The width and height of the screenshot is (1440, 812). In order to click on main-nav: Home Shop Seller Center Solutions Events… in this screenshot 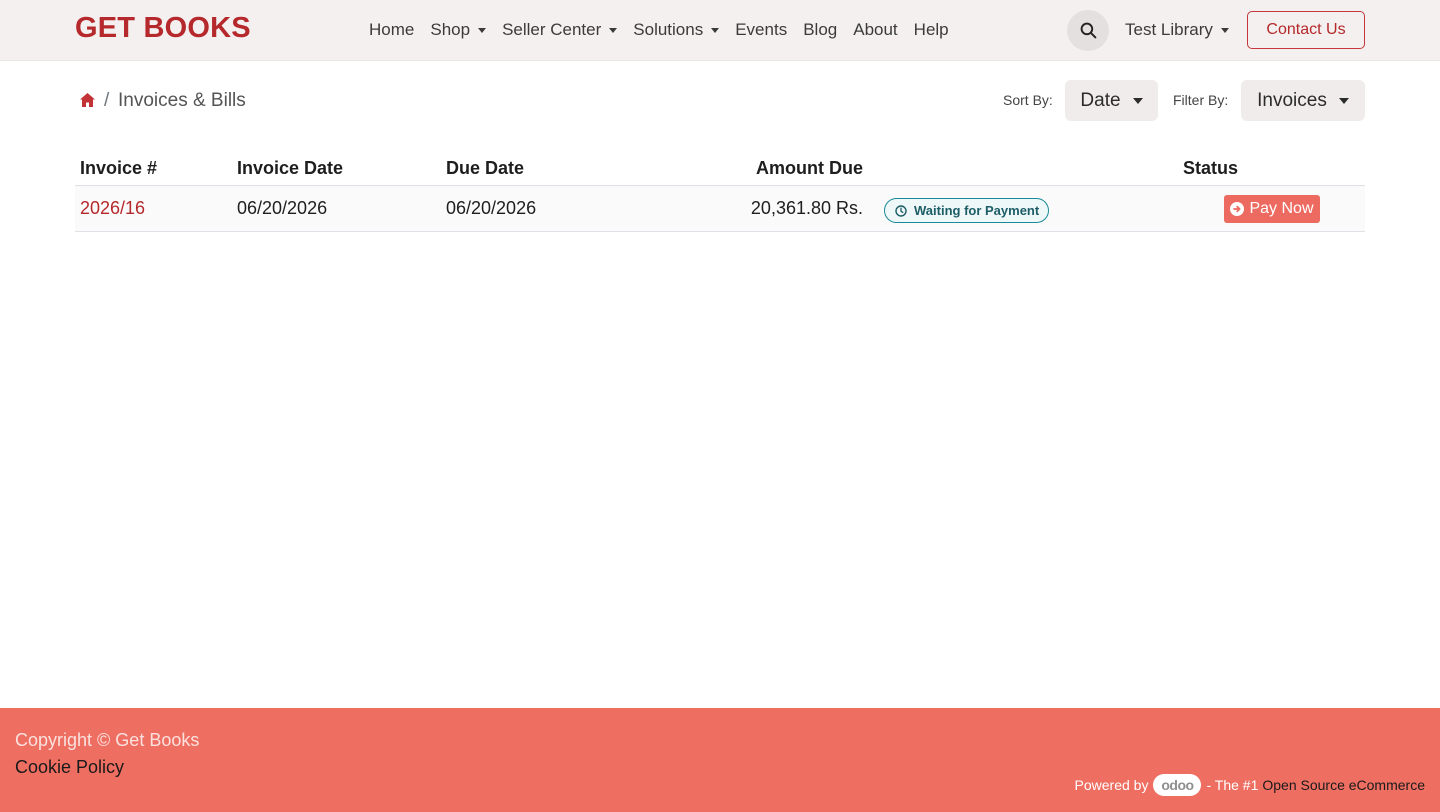, I will do `click(659, 30)`.